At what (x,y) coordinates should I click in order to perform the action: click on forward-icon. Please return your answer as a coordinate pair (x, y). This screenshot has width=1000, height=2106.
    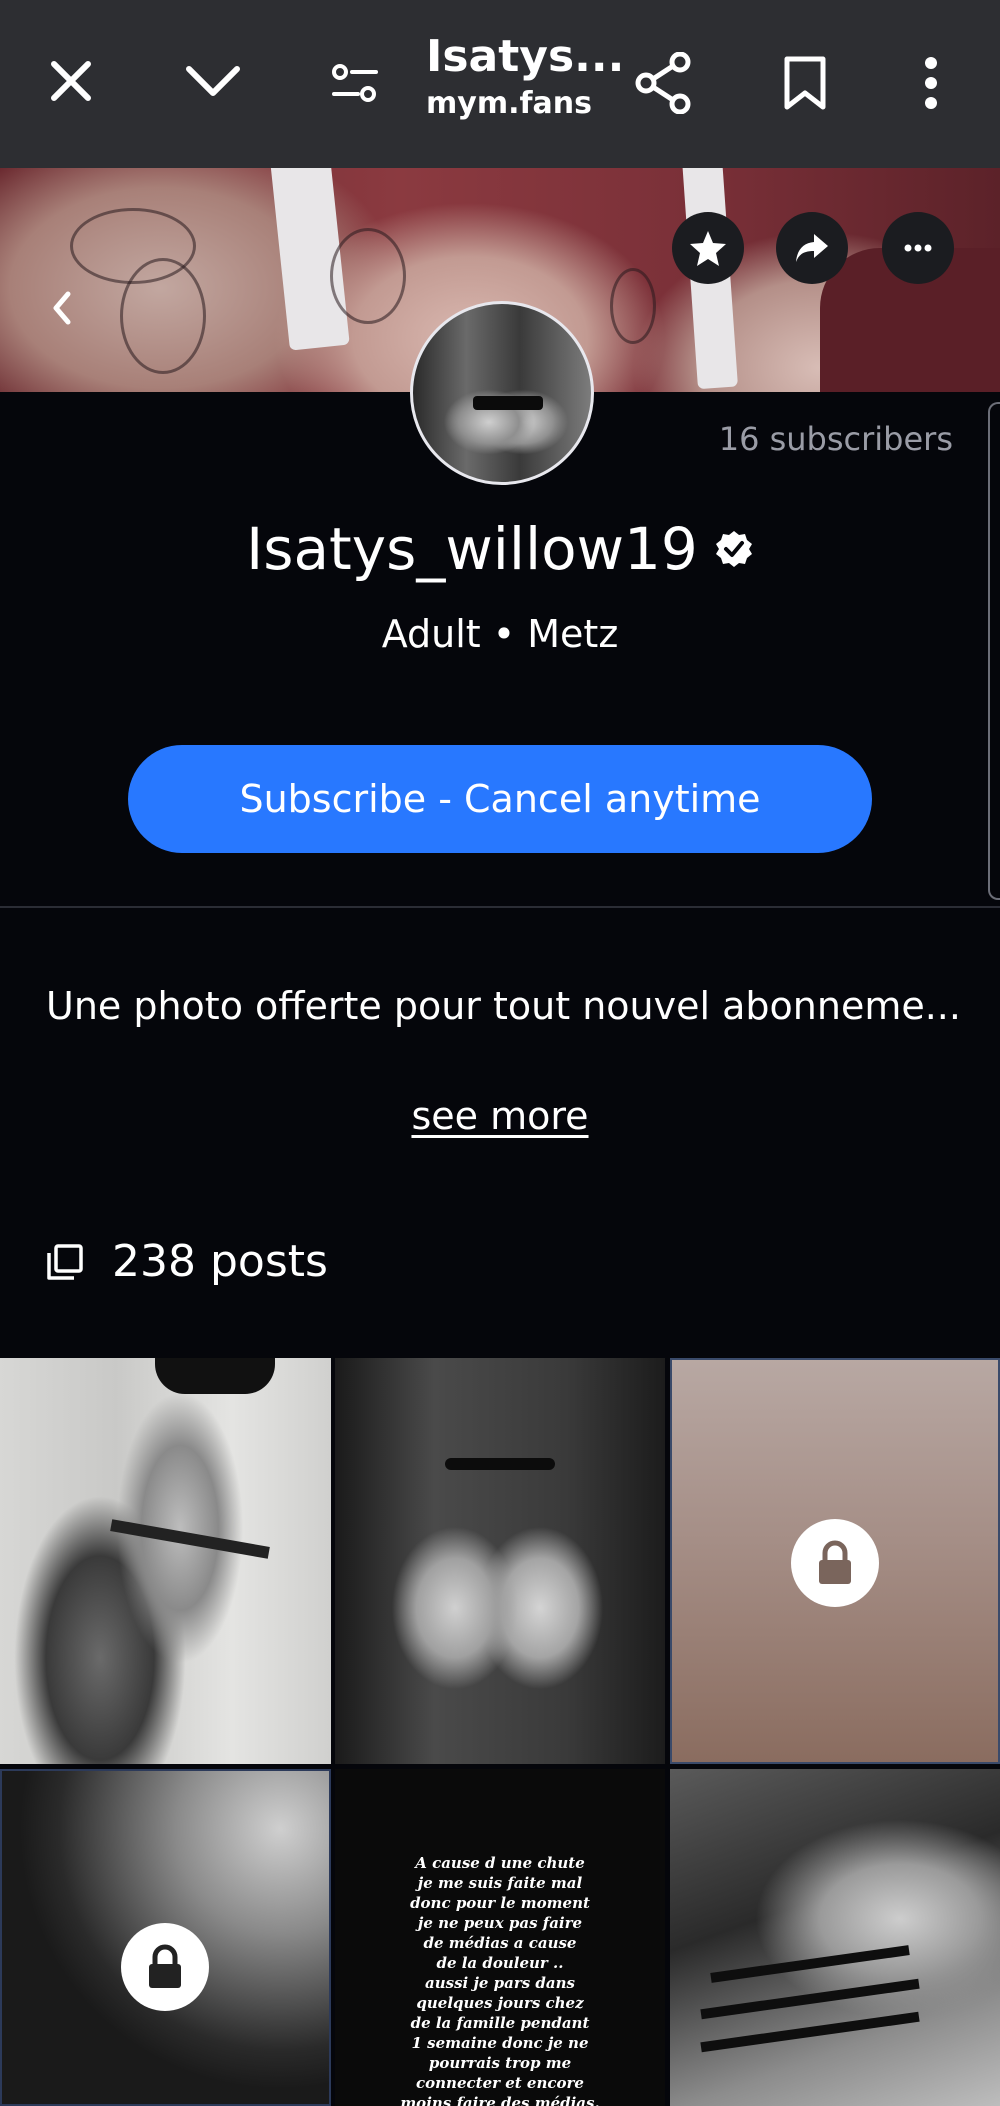
    Looking at the image, I should click on (812, 248).